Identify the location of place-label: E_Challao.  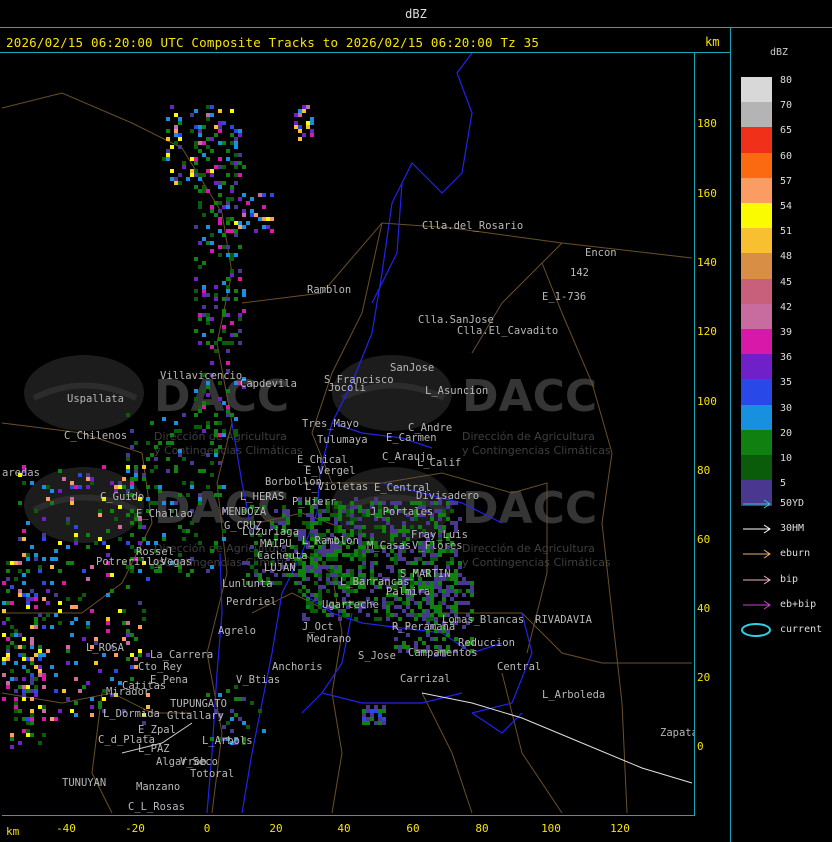
(164, 514).